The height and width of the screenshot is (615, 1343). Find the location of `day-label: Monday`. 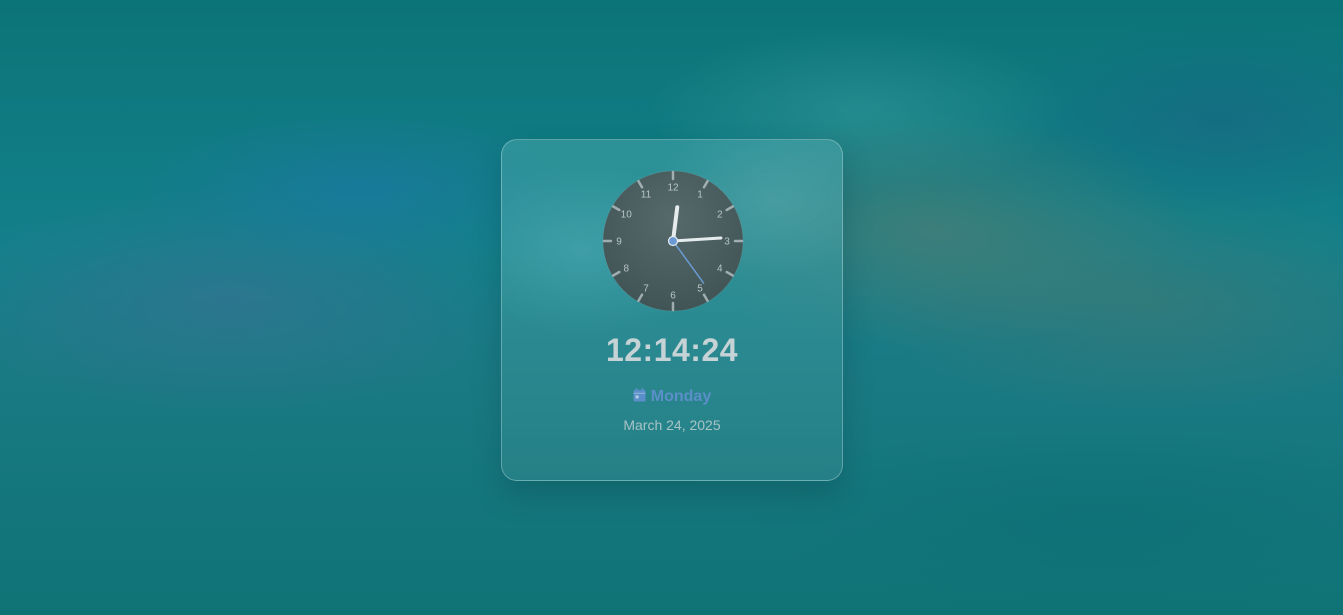

day-label: Monday is located at coordinates (681, 396).